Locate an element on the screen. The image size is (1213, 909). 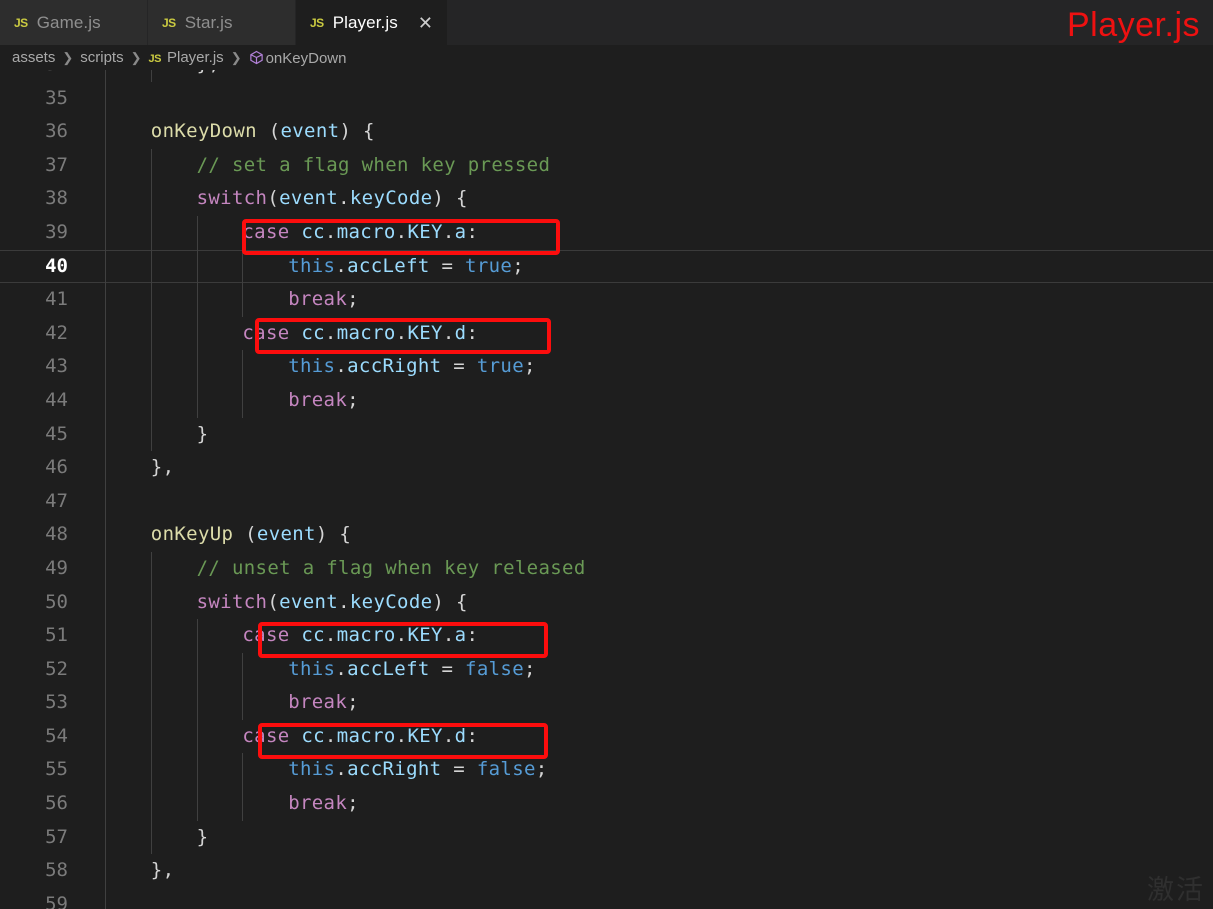
line-number: 46 is located at coordinates (56, 467).